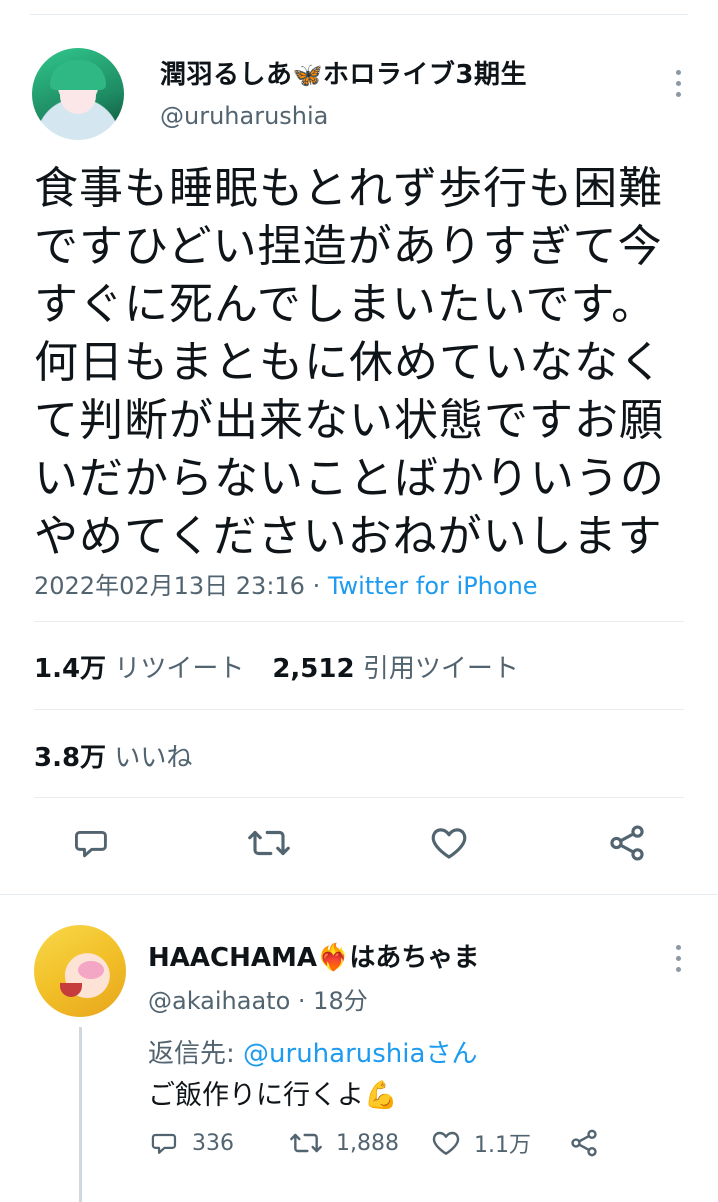 The width and height of the screenshot is (718, 1202). I want to click on retweet-count: 1,888, so click(367, 1143).